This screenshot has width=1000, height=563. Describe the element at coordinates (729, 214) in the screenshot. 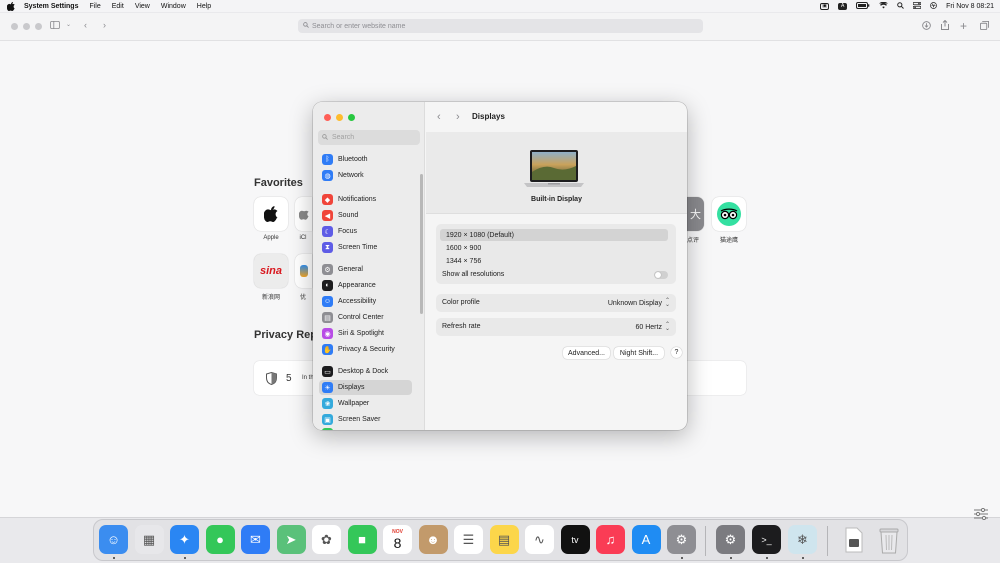

I see `favorite-tripadvisor-tile` at that location.